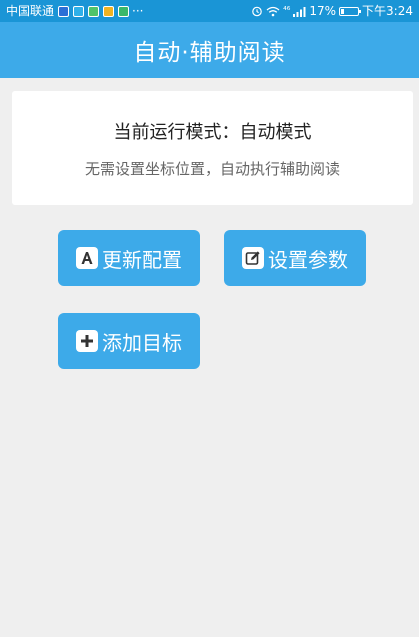 Image resolution: width=419 pixels, height=637 pixels. Describe the element at coordinates (87, 258) in the screenshot. I see `font-a-icon` at that location.